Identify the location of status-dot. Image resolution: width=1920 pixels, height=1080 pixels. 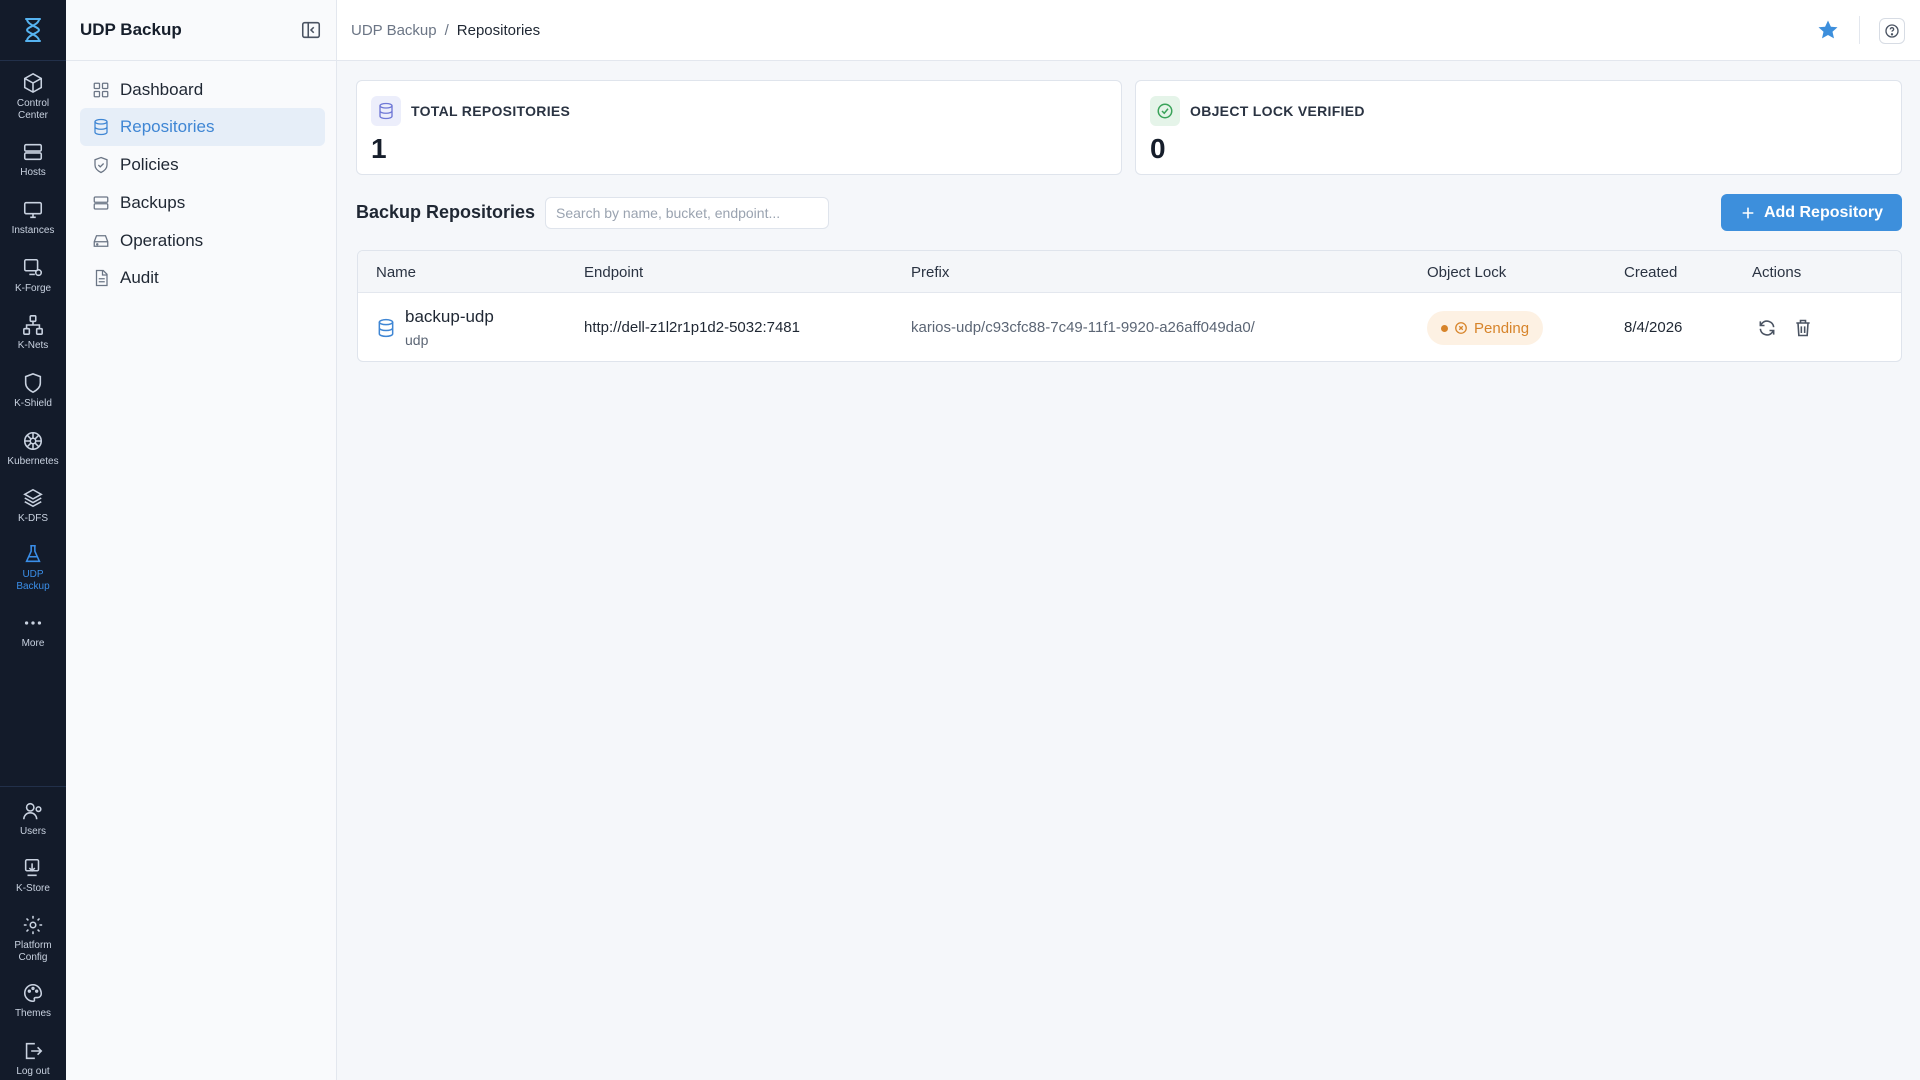
(1444, 328).